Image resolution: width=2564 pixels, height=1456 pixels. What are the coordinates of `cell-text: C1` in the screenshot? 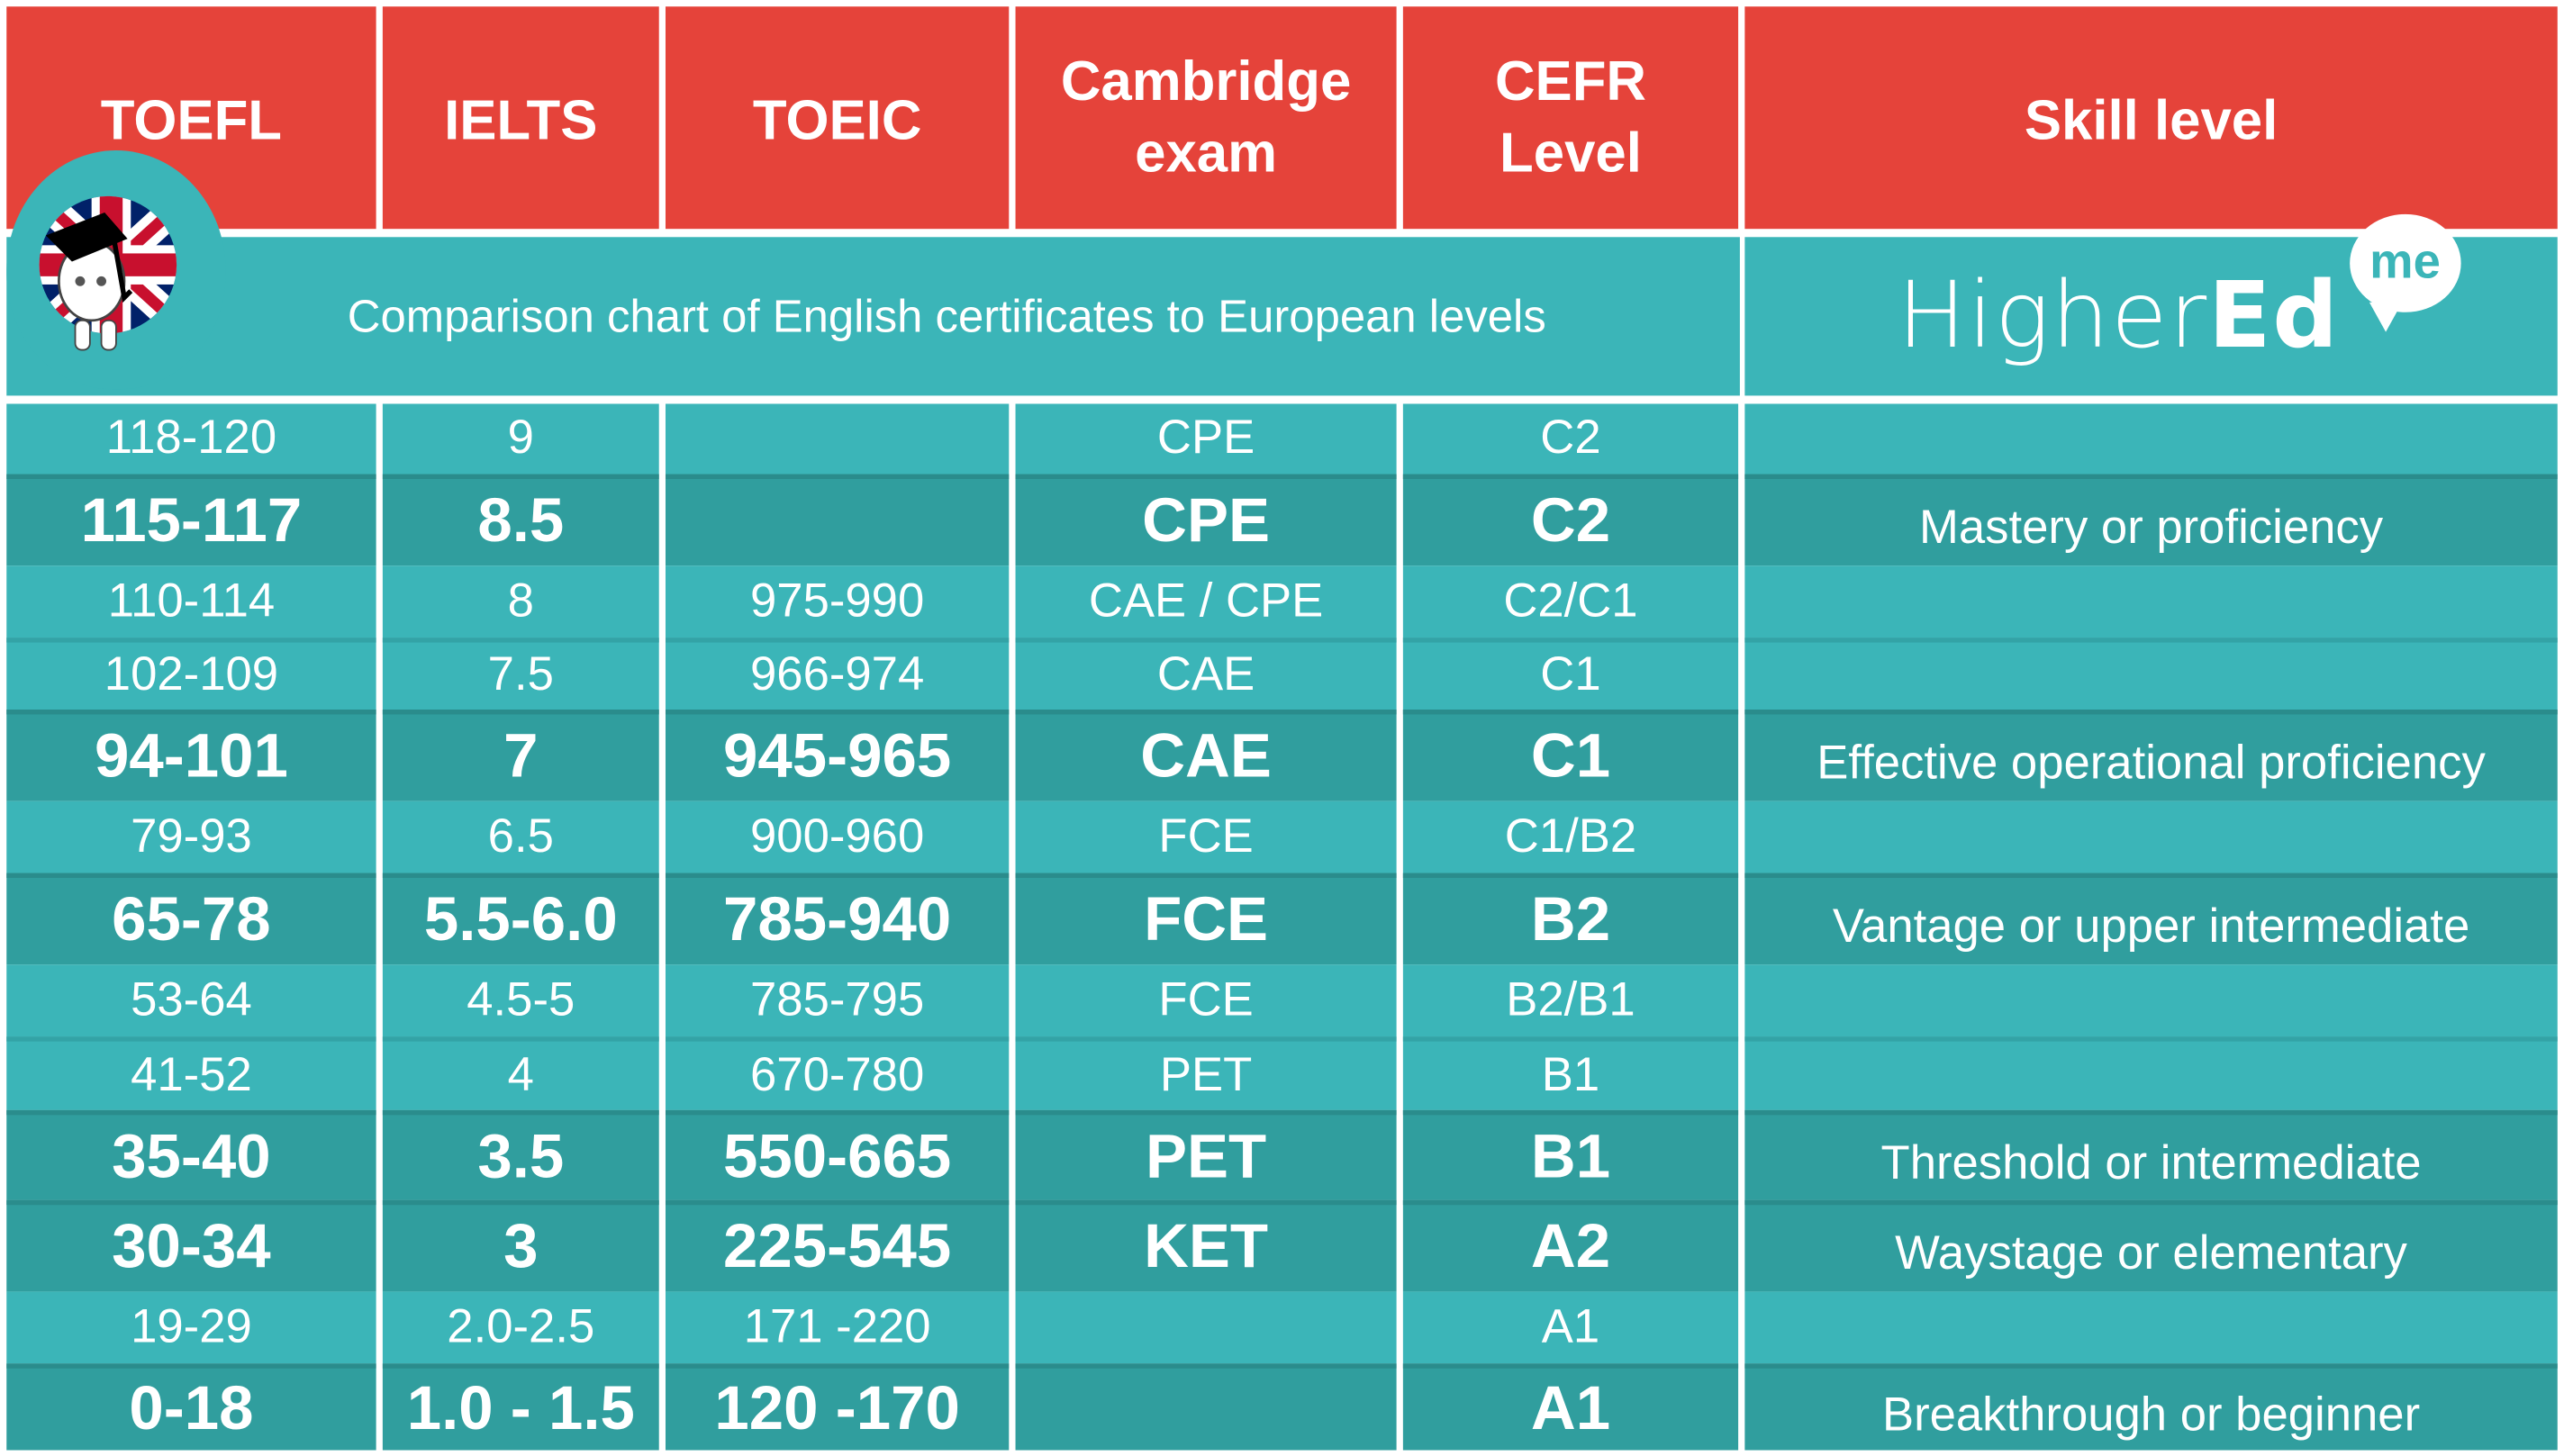 It's located at (1570, 674).